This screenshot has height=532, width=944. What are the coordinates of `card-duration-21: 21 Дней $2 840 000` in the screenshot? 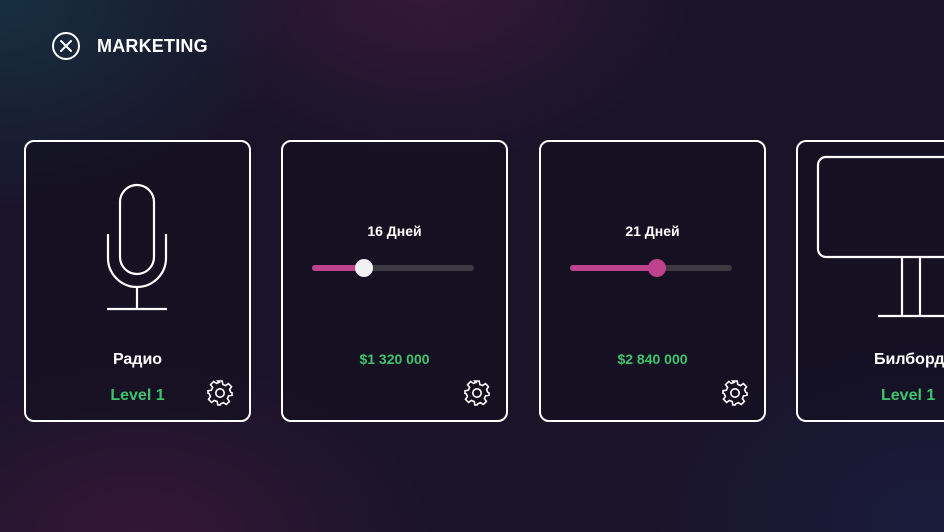 It's located at (652, 281).